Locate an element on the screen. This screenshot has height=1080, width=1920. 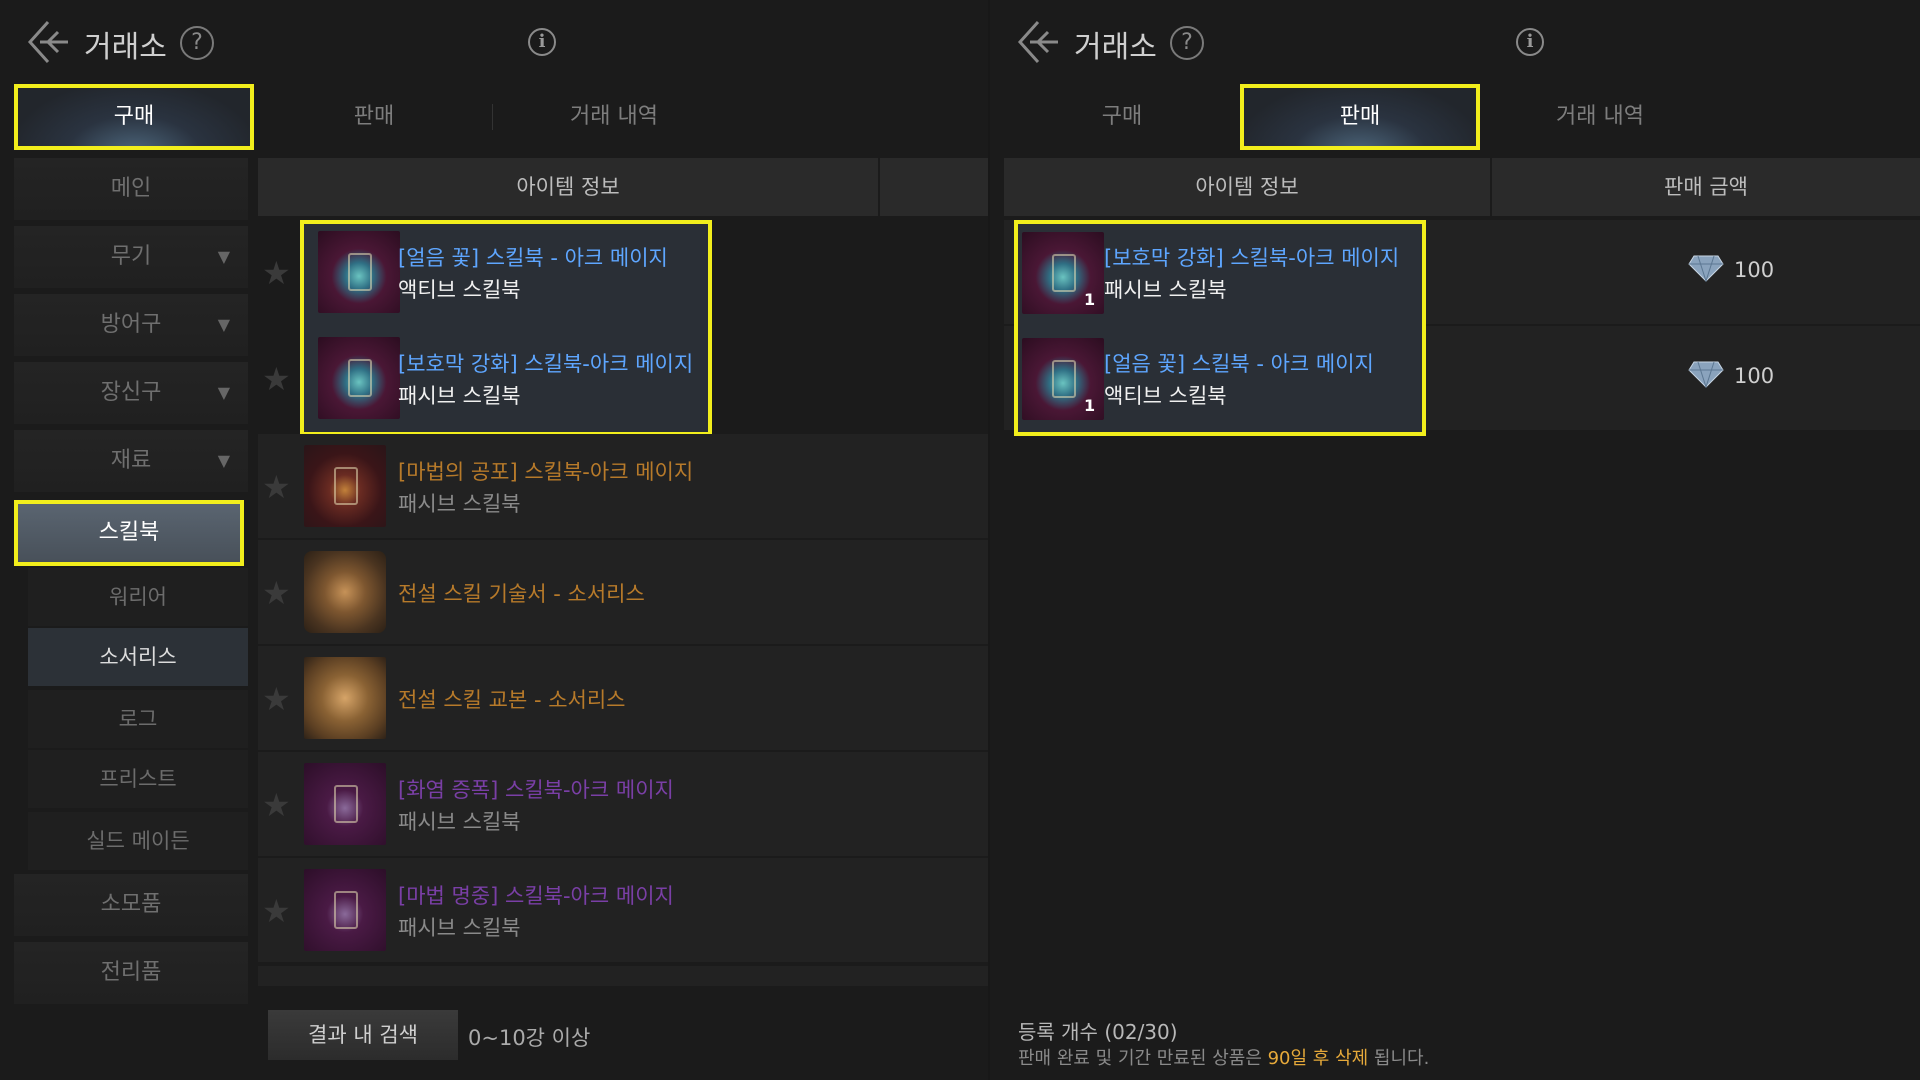
list-item-partial is located at coordinates (623, 976).